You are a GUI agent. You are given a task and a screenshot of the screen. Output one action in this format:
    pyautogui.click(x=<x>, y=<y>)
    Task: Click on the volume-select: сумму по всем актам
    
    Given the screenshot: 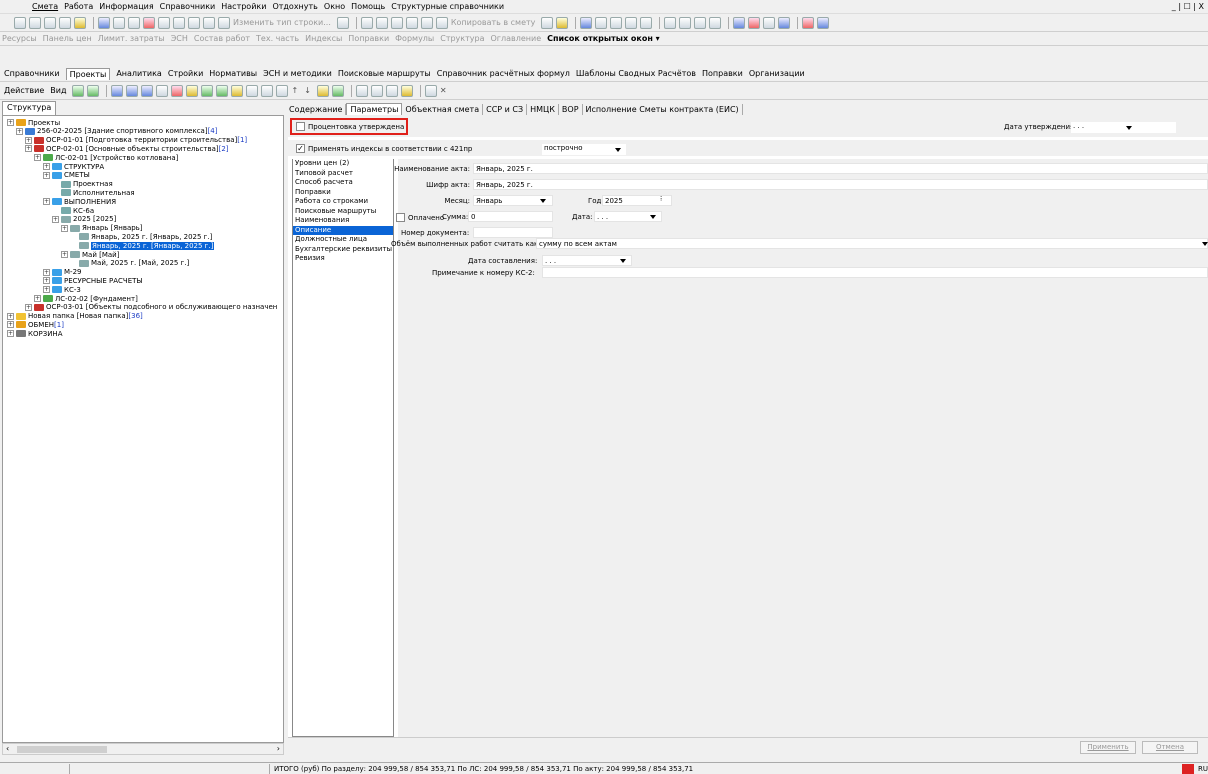 What is the action you would take?
    pyautogui.click(x=872, y=243)
    